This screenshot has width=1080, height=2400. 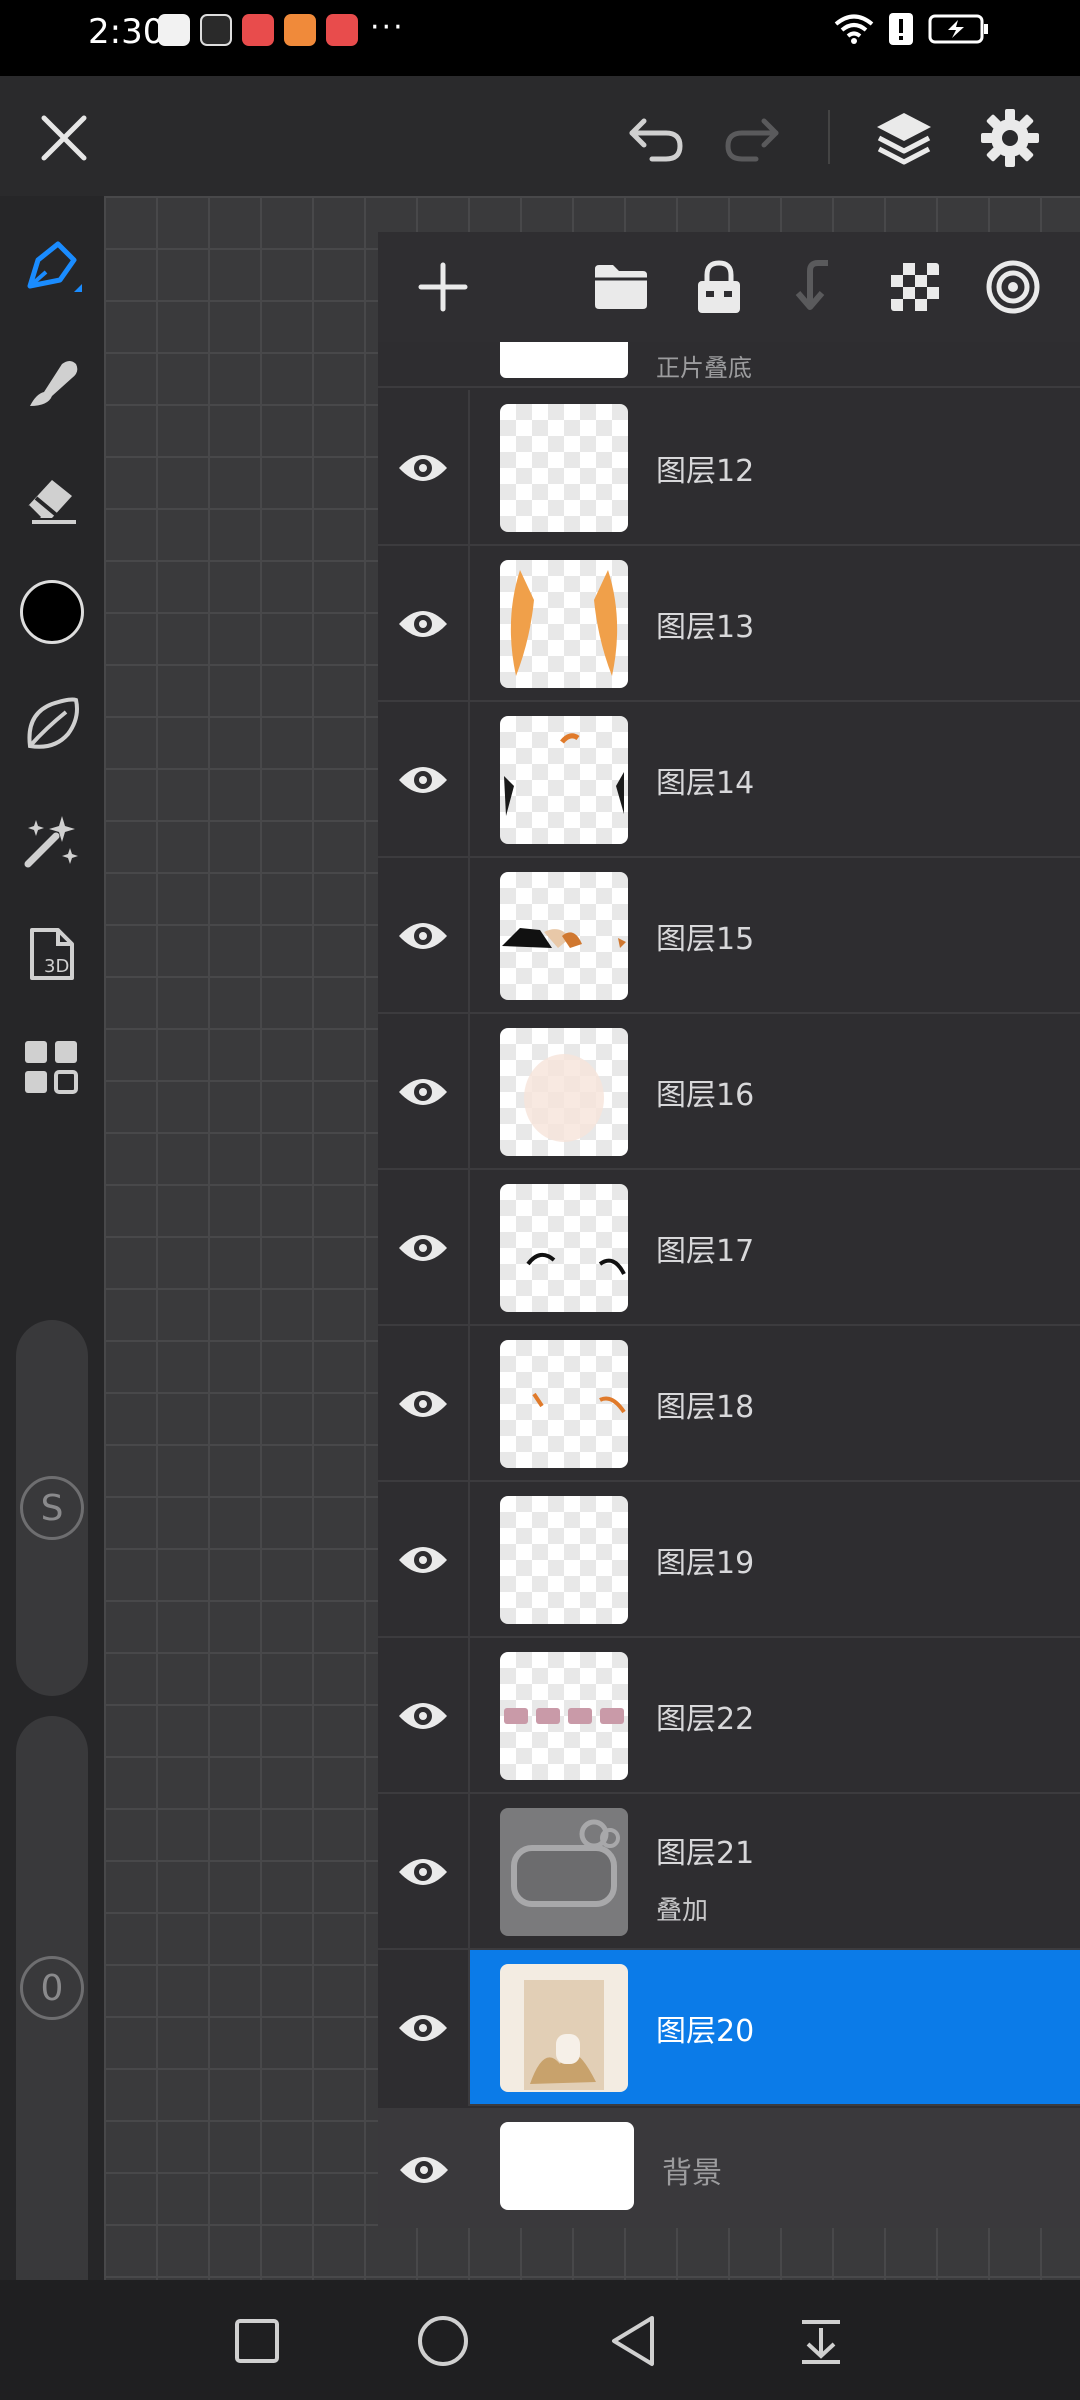 What do you see at coordinates (729, 1248) in the screenshot?
I see `layer-row: 图层17` at bounding box center [729, 1248].